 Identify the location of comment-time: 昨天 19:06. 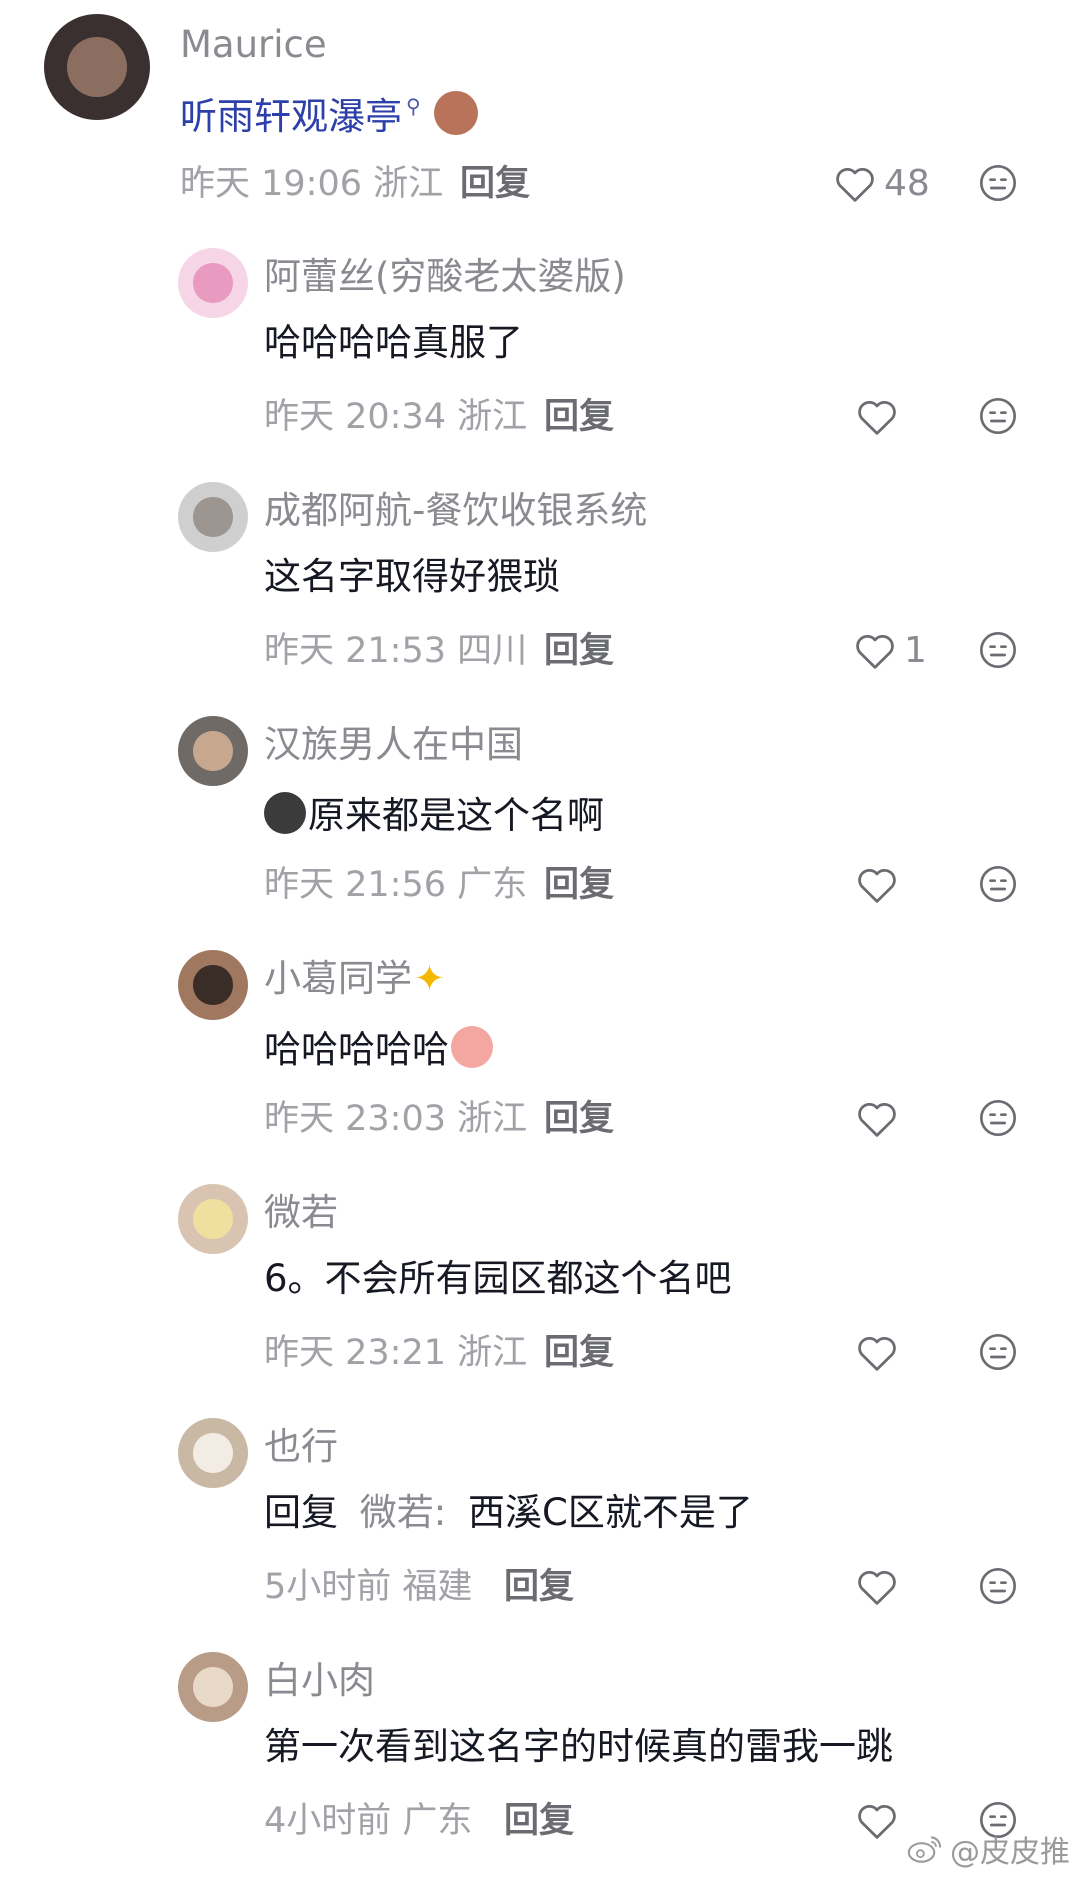
(271, 184).